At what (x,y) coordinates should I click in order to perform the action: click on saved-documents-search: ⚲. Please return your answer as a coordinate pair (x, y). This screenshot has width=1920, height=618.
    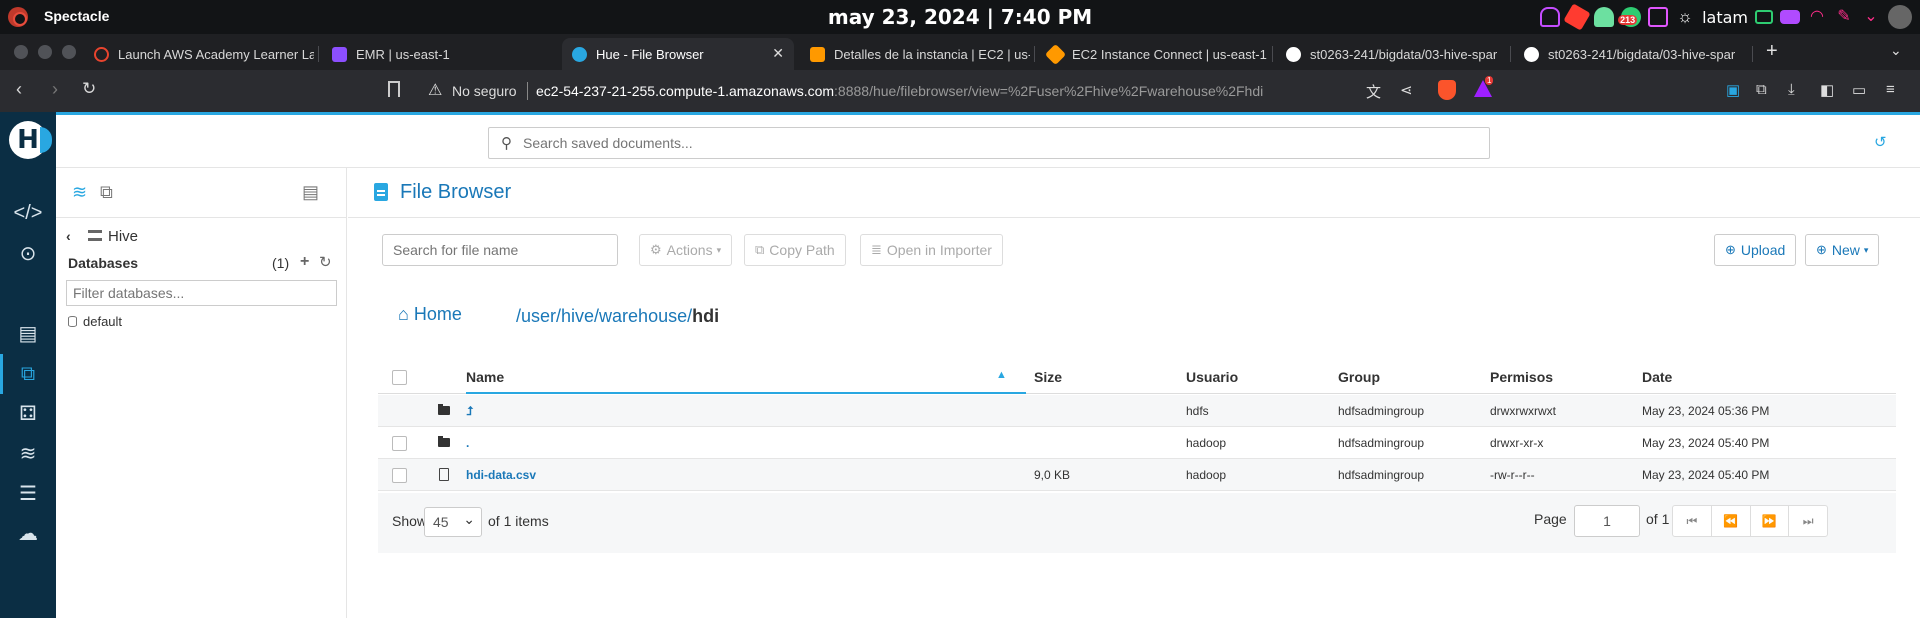
    Looking at the image, I should click on (989, 143).